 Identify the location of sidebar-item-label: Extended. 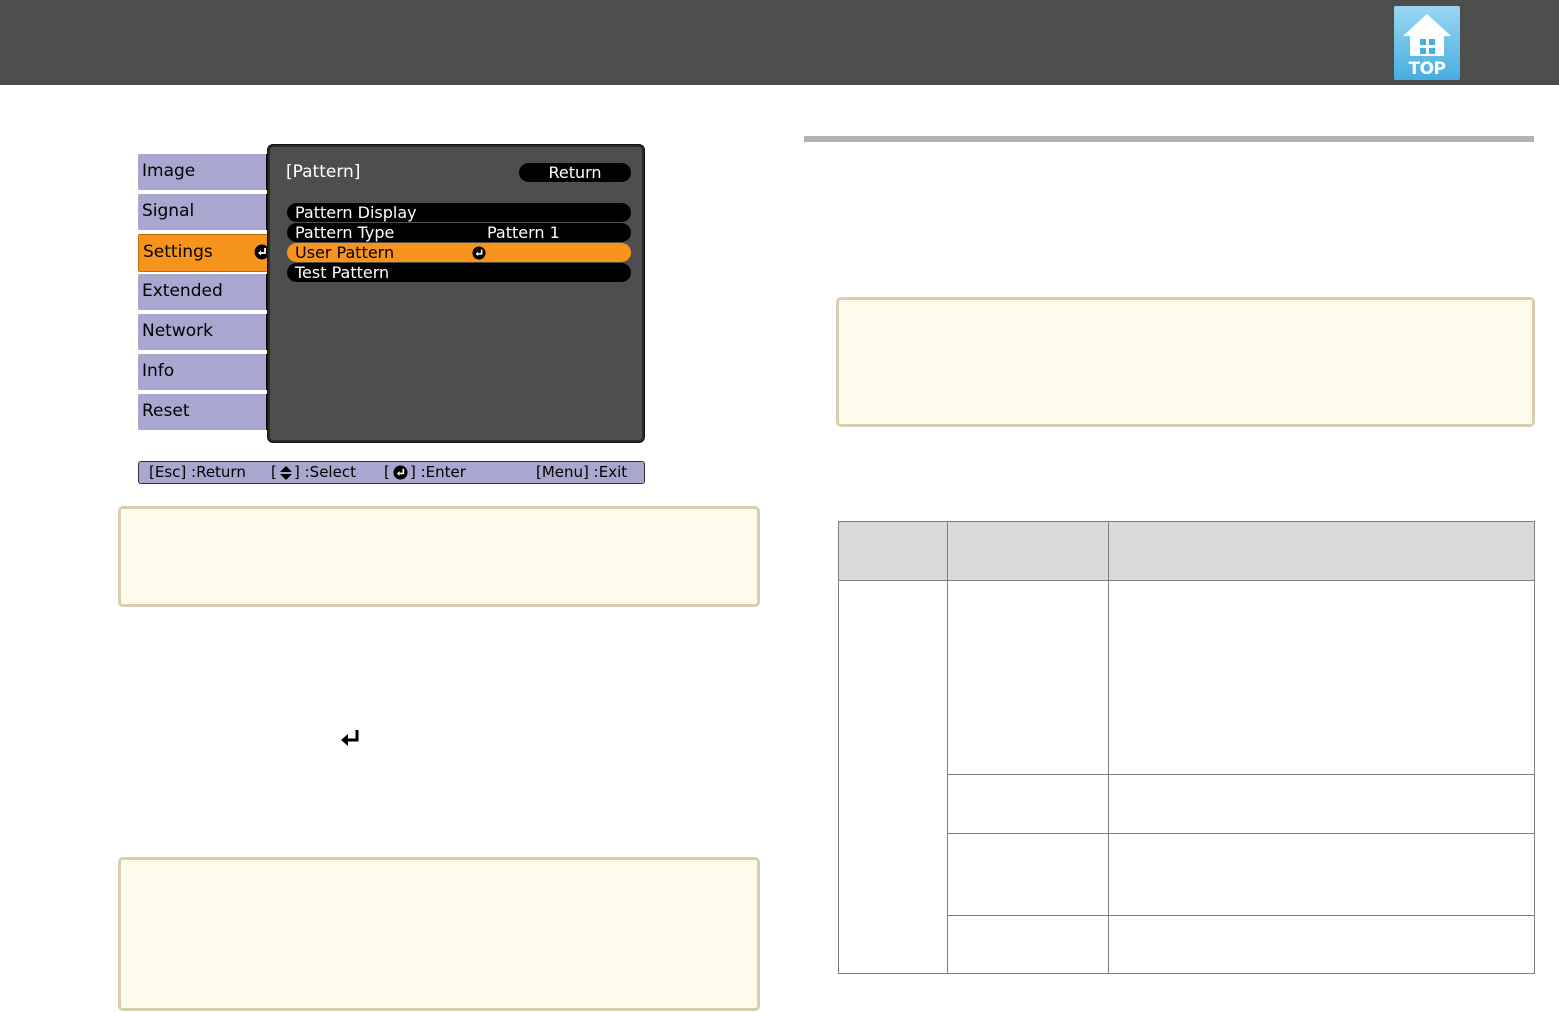
(182, 291).